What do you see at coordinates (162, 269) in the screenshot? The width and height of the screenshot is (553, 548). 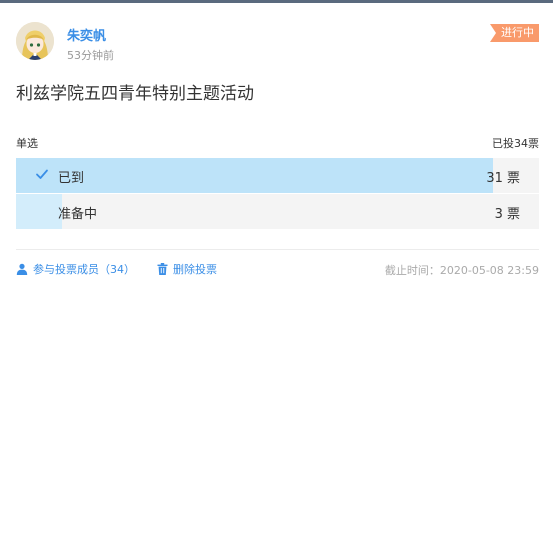 I see `trash-icon` at bounding box center [162, 269].